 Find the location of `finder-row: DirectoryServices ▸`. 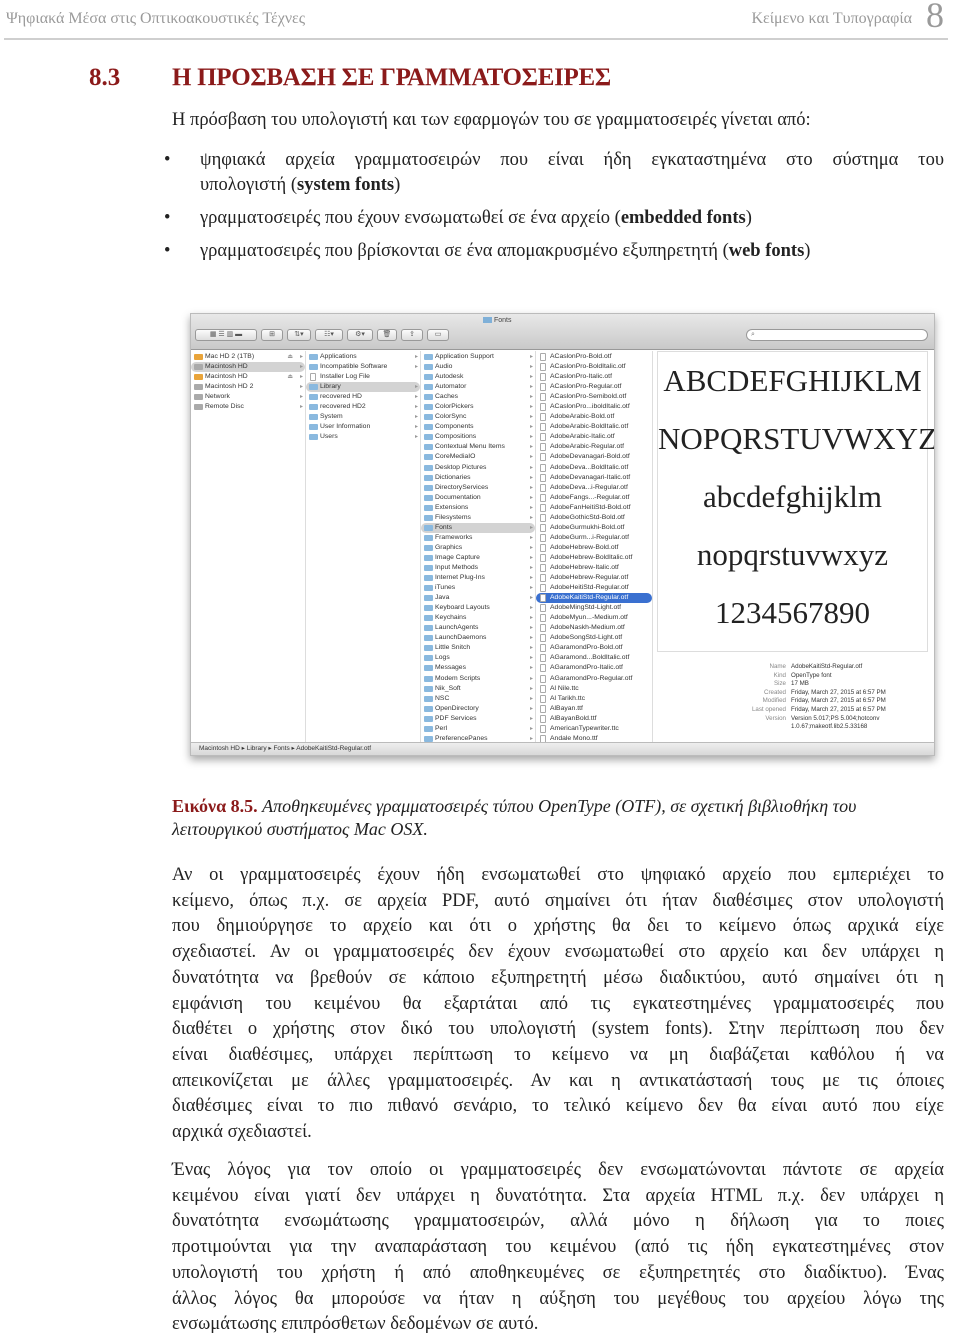

finder-row: DirectoryServices ▸ is located at coordinates (478, 488).